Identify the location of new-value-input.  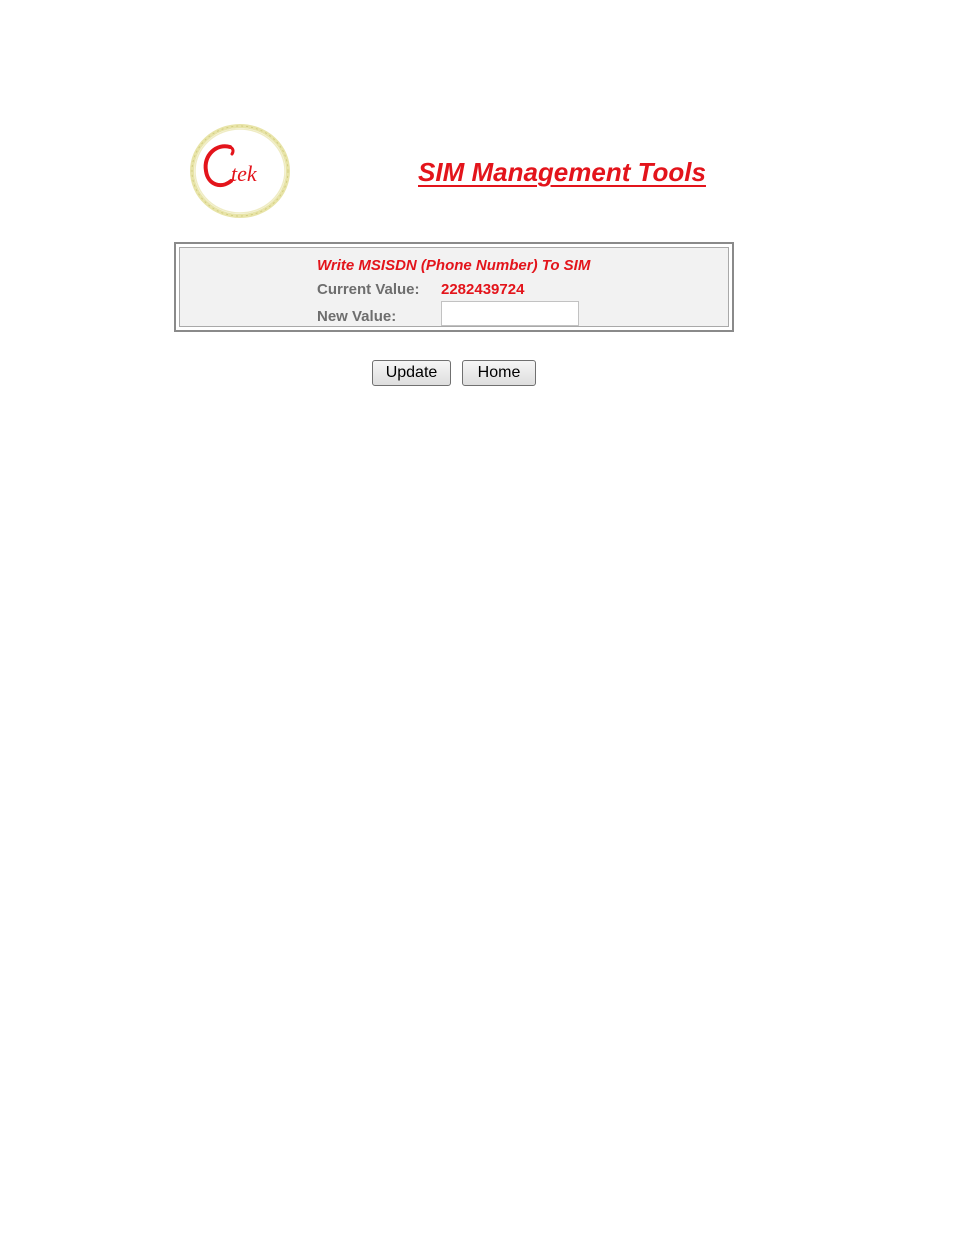
(510, 313).